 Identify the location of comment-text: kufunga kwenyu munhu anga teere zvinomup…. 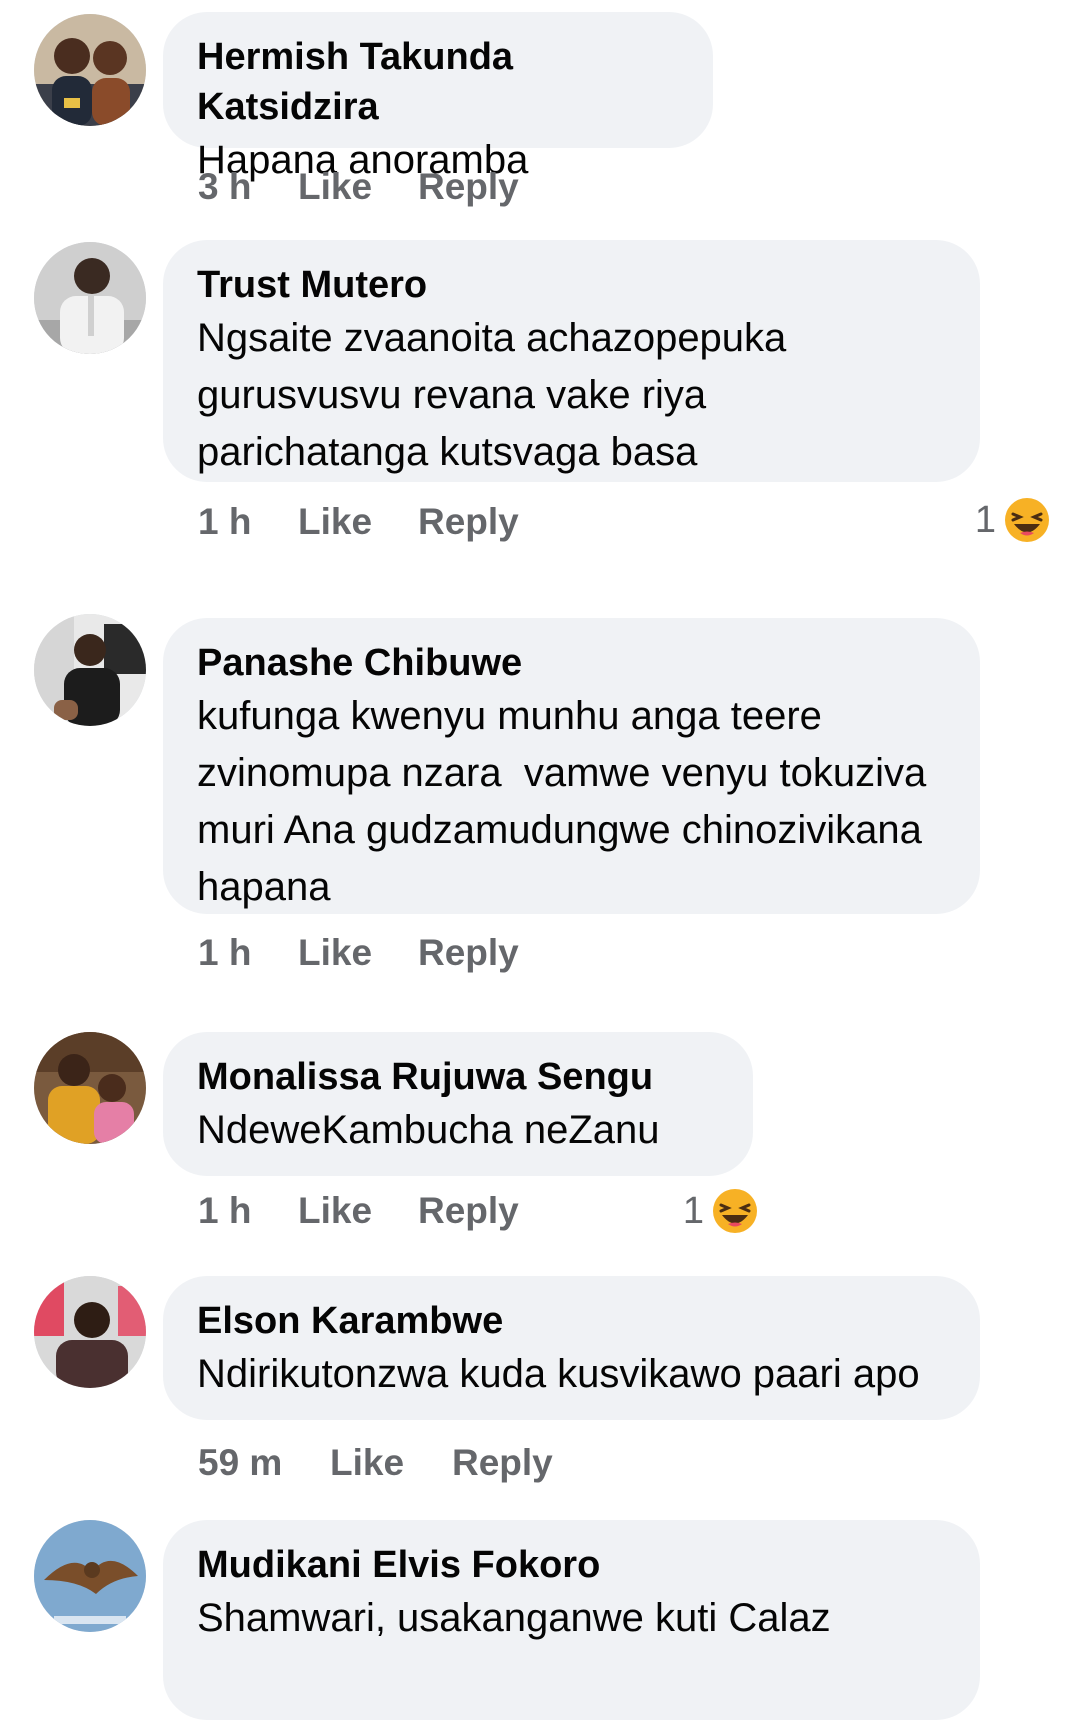
(562, 801).